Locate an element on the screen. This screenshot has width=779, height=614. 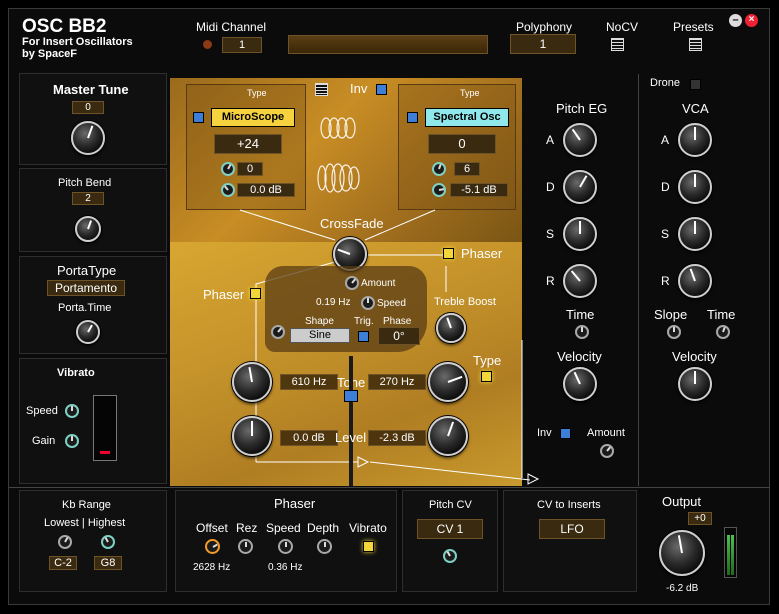
pitch-eg-inv-toggle is located at coordinates (565, 433).